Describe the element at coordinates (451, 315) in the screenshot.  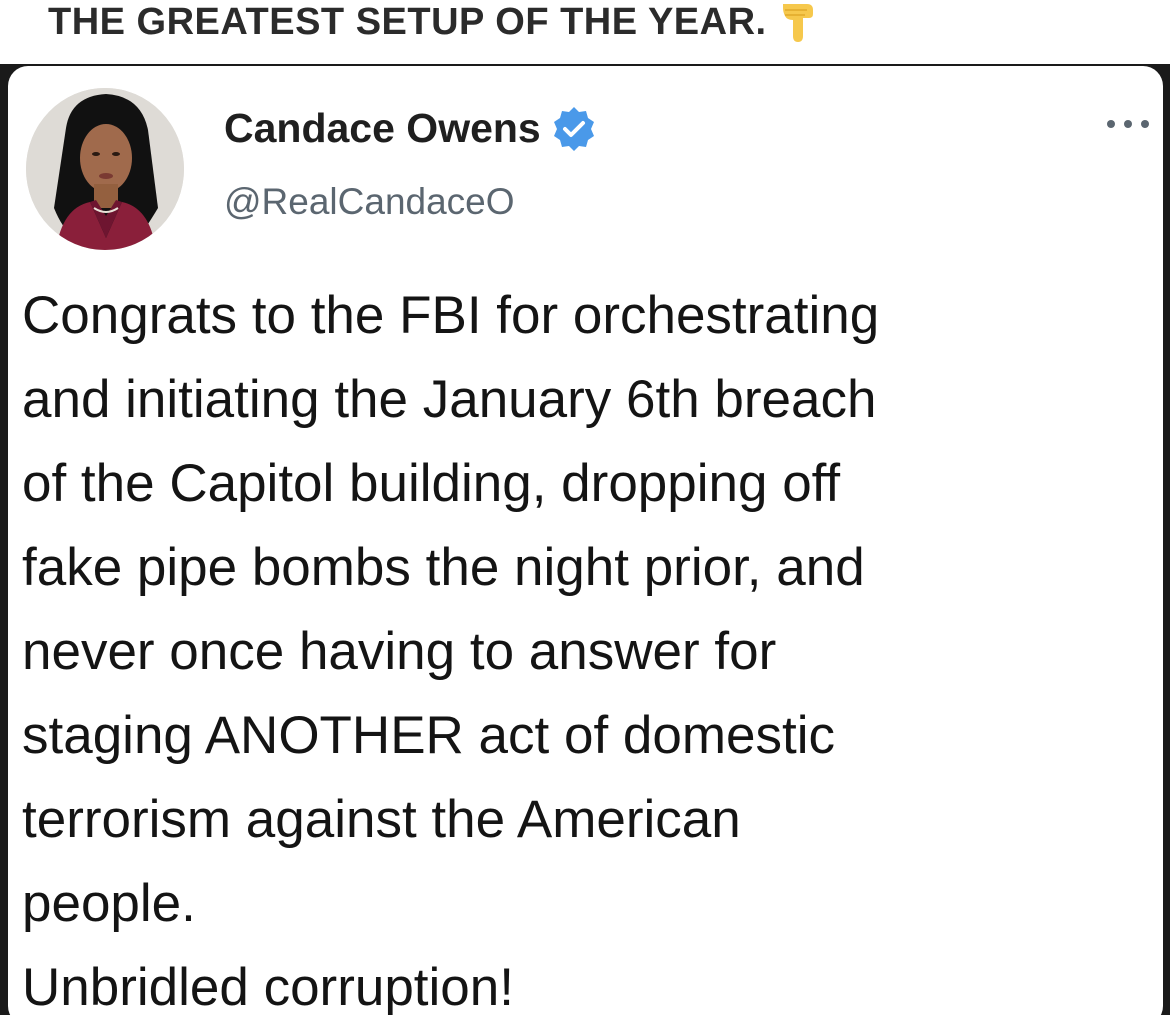
I see `tweet-text-line: Congrats to the FBI for orchestrating` at that location.